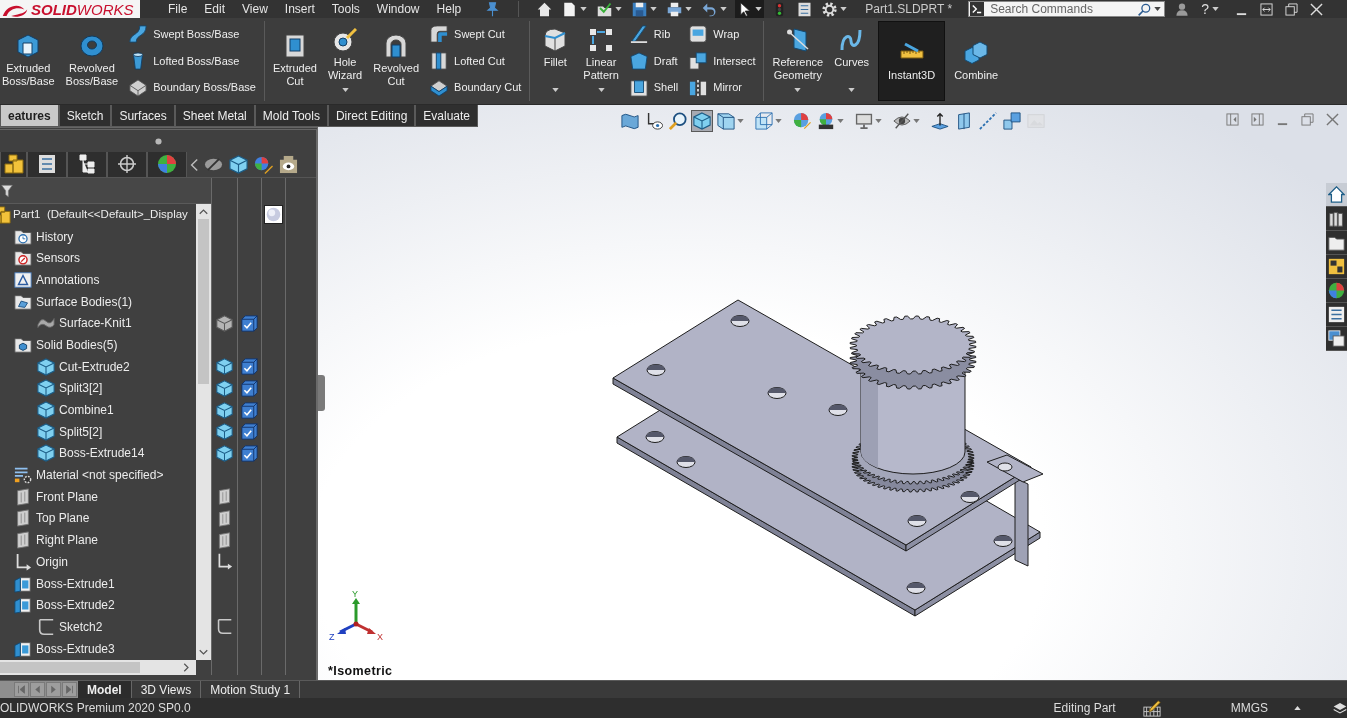  Describe the element at coordinates (722, 61) in the screenshot. I see `ribbon-button: Intersect` at that location.